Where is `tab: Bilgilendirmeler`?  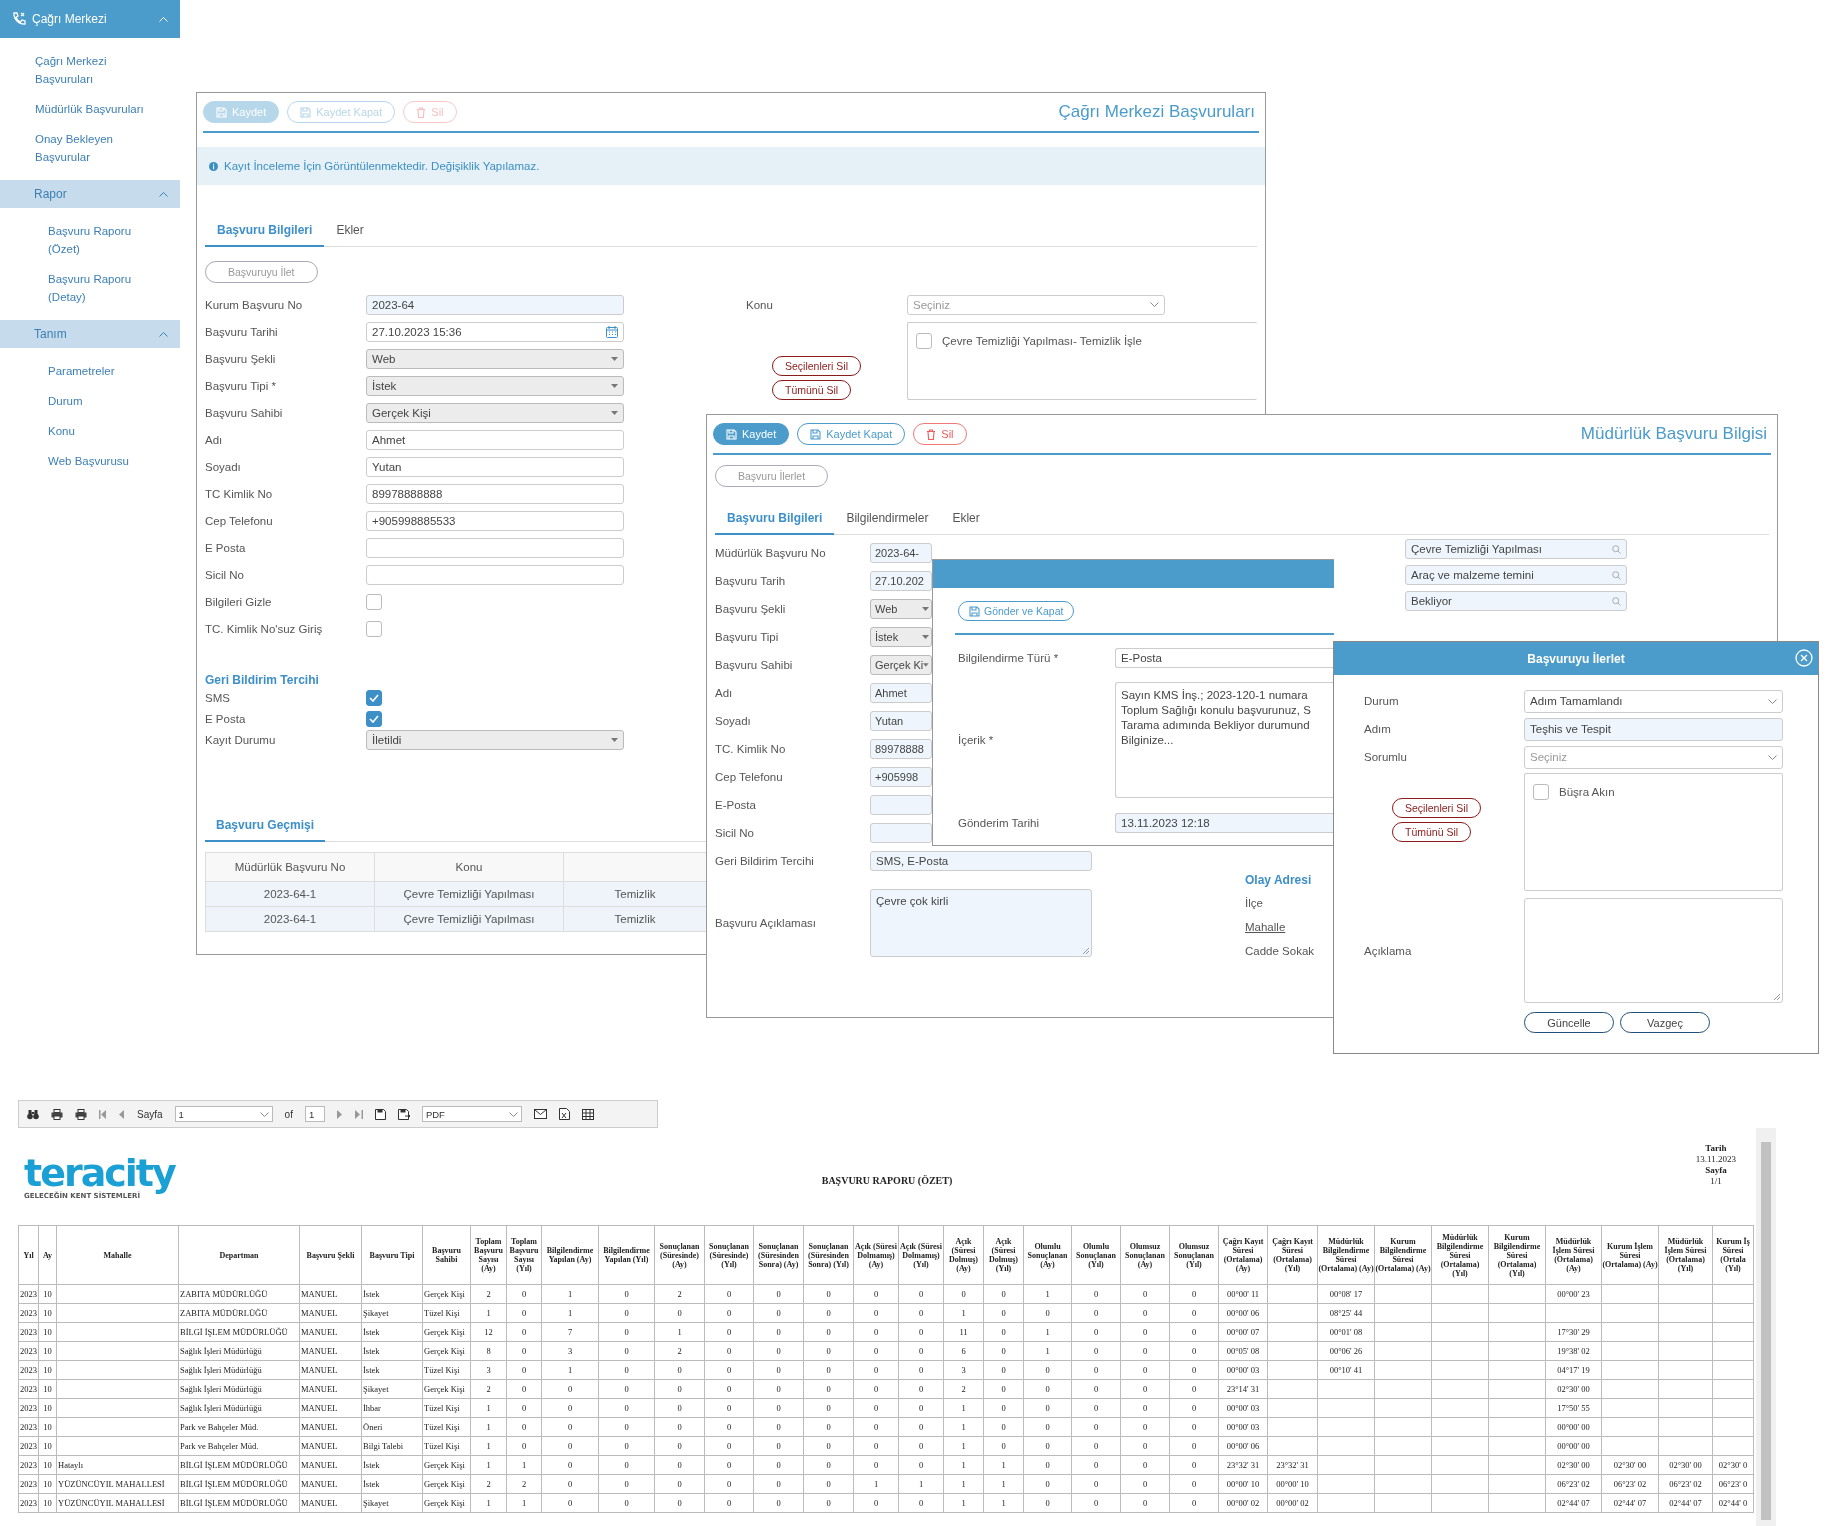 tab: Bilgilendirmeler is located at coordinates (887, 519).